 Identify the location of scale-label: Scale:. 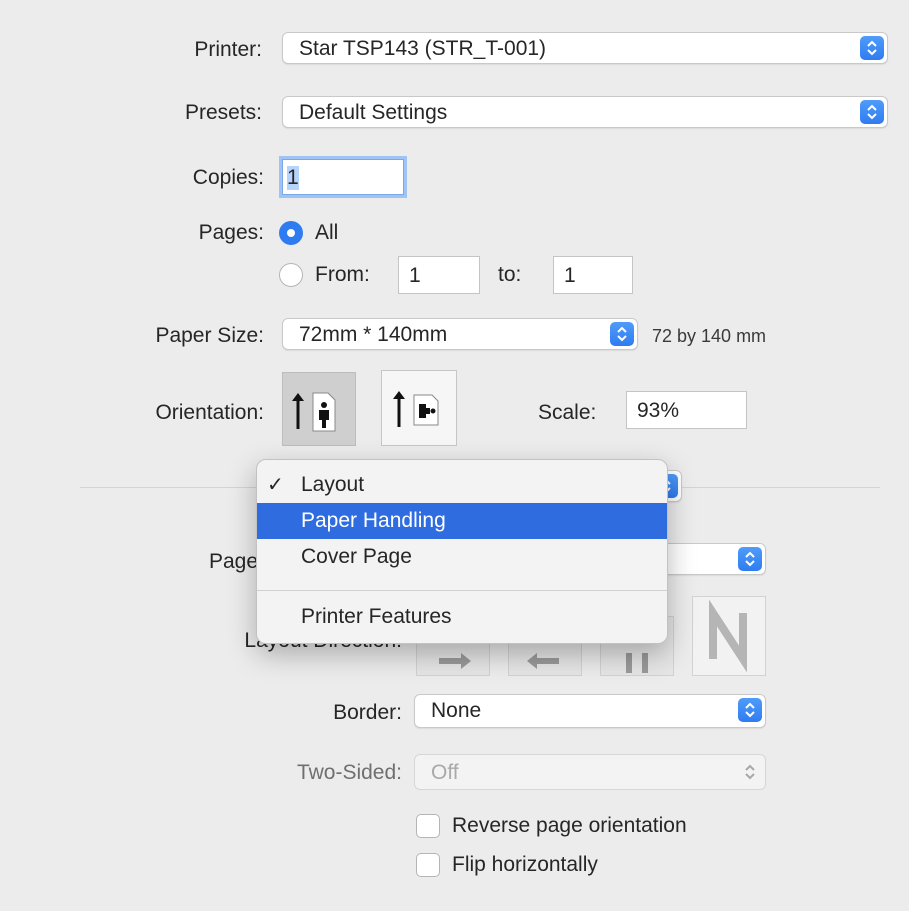
(567, 412).